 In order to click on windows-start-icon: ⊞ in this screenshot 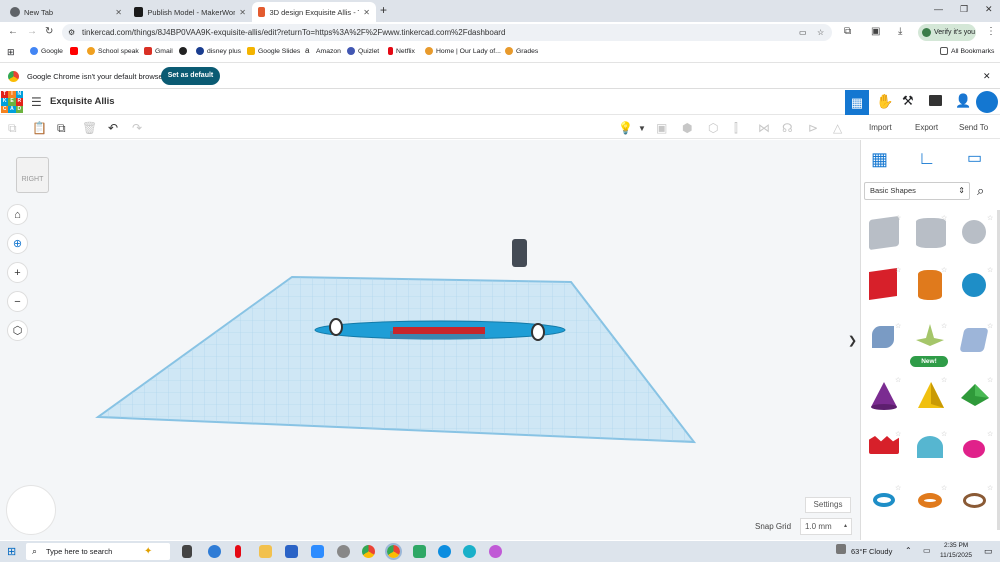, I will do `click(11, 551)`.